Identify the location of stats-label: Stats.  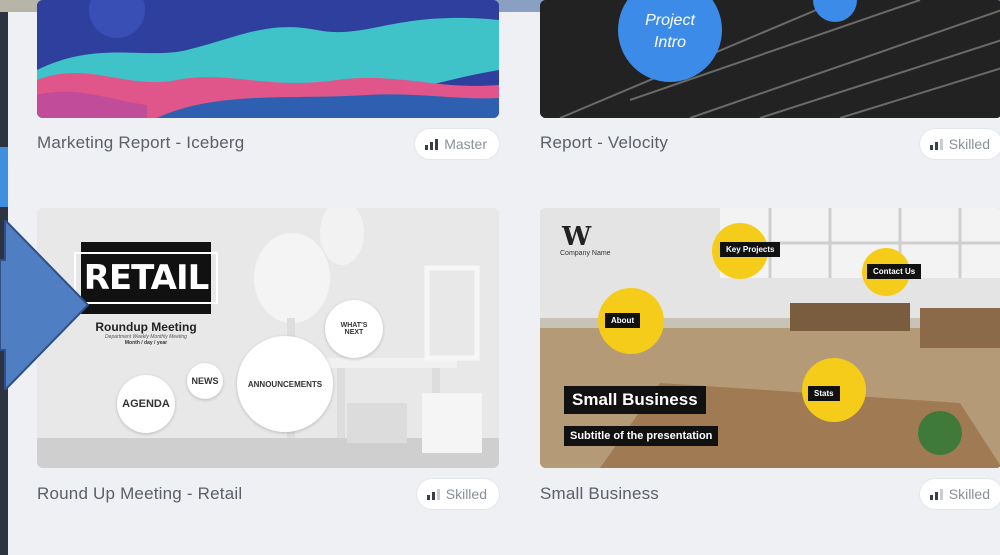
(824, 393).